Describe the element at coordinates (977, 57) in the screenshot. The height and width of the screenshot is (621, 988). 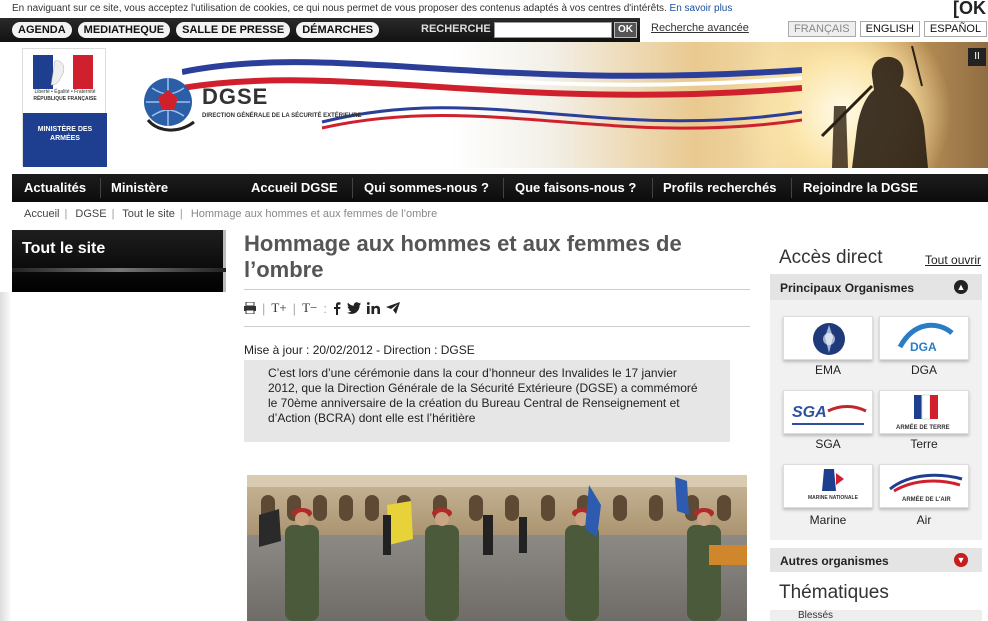
I see `banner-pause-button: II` at that location.